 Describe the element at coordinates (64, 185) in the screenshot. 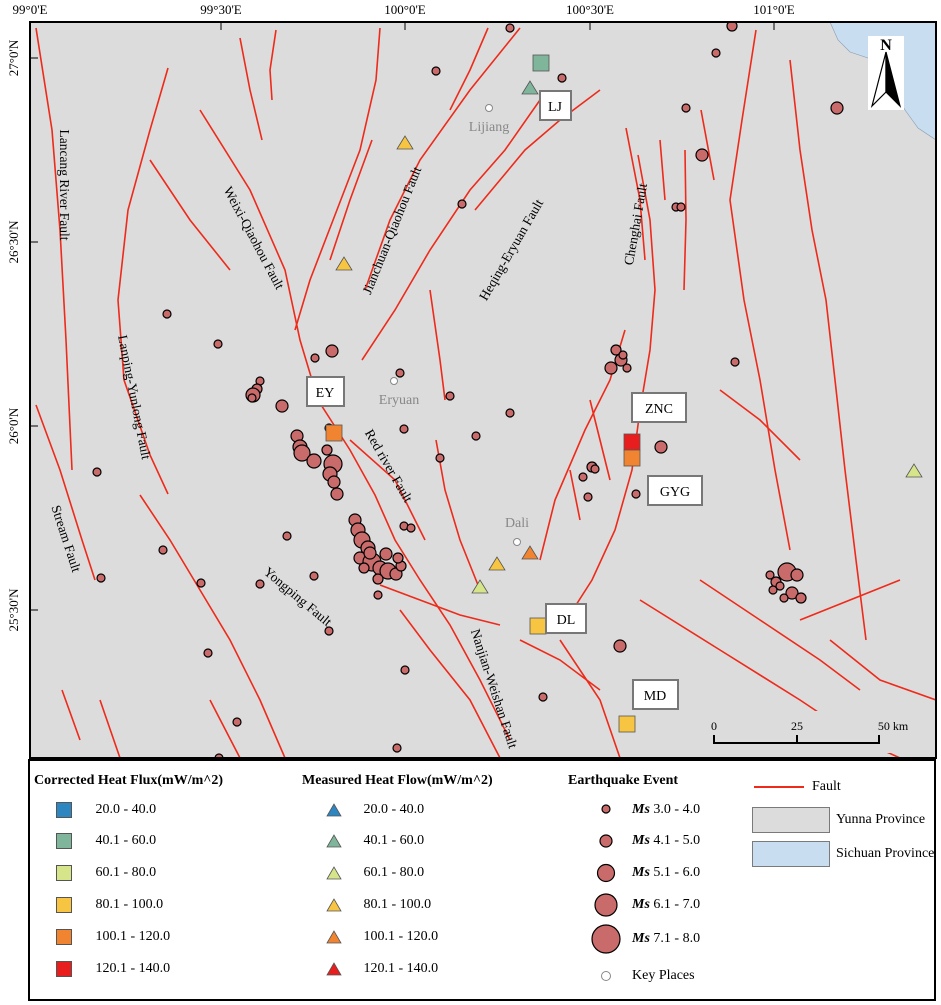

I see `fault-label-lancang: Lancang River Fault` at that location.